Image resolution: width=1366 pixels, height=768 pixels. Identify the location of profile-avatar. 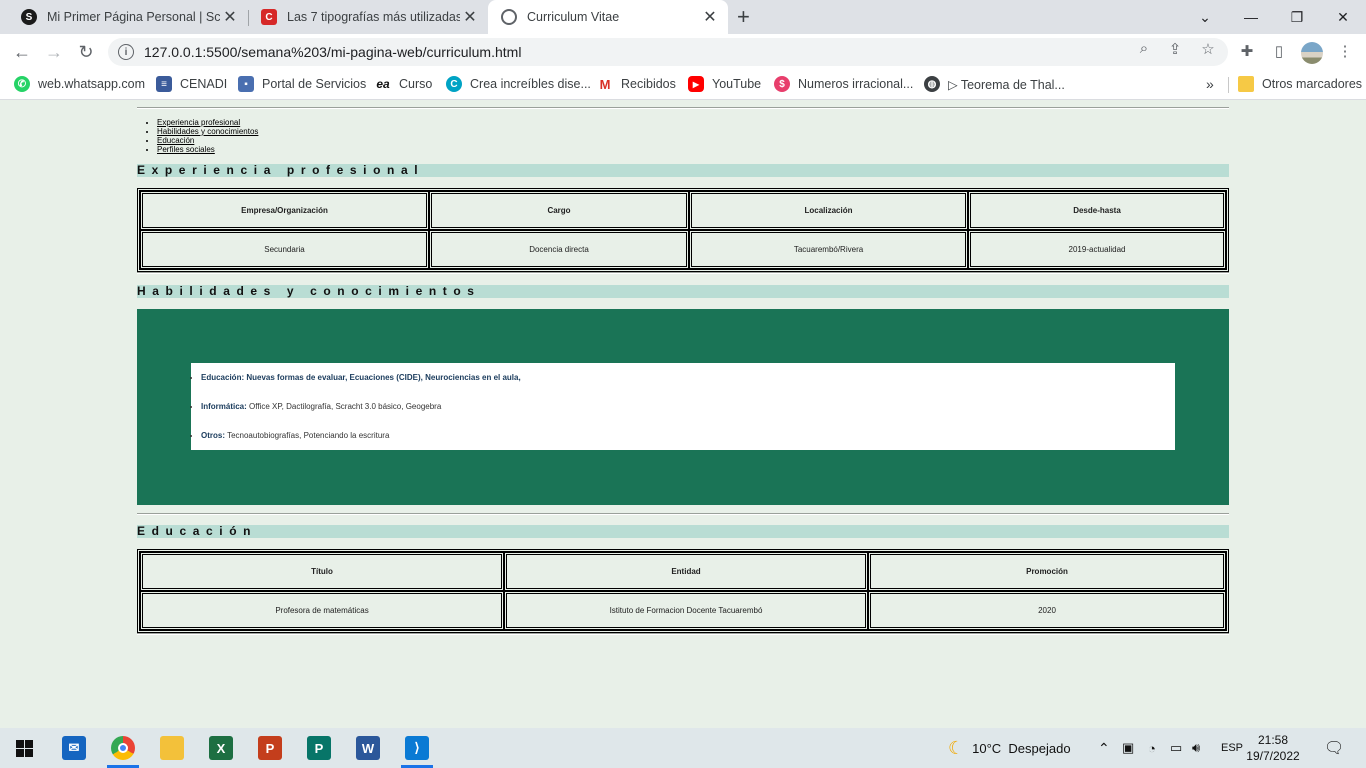
(1312, 53).